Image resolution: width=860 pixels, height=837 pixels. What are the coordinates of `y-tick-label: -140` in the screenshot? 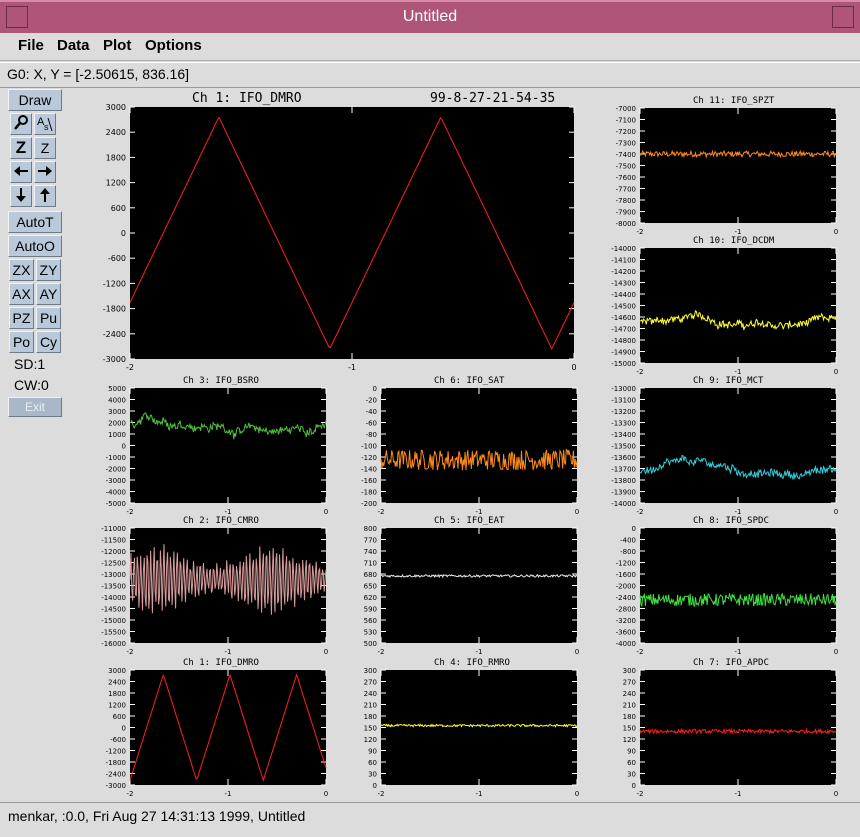 It's located at (369, 470).